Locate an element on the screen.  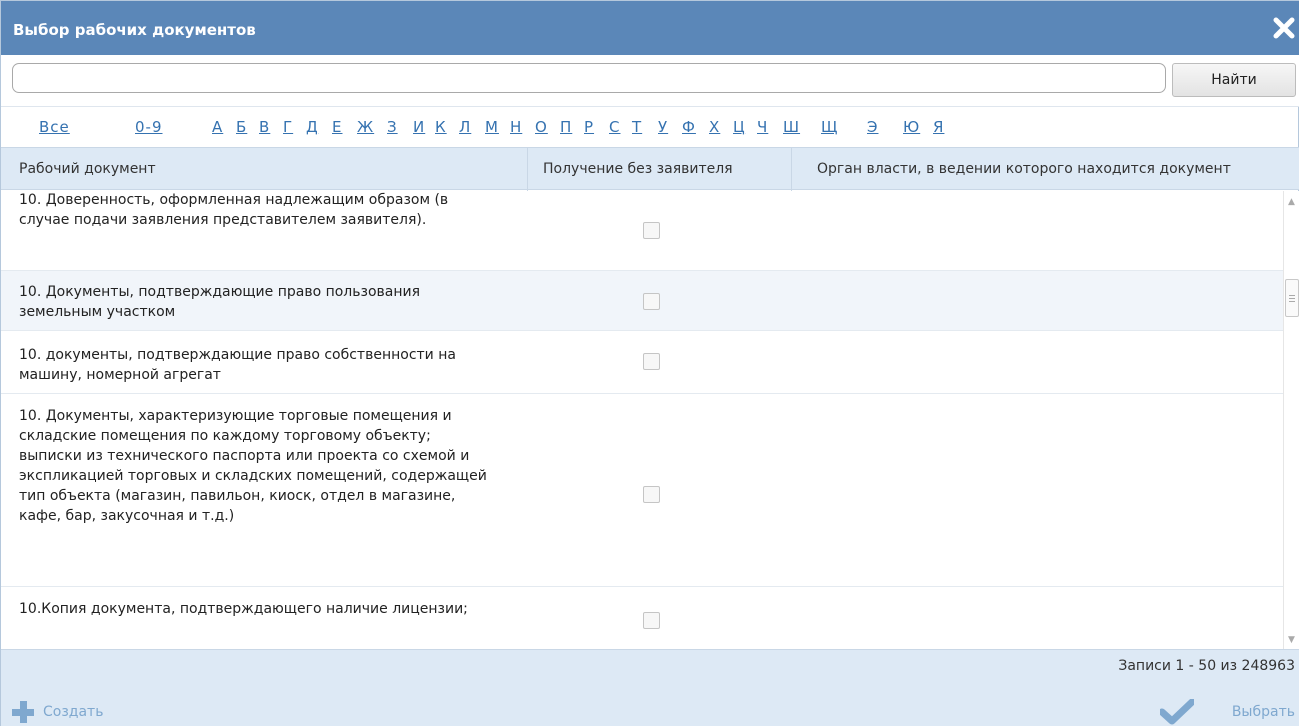
alpha-filter-letter: К is located at coordinates (441, 127).